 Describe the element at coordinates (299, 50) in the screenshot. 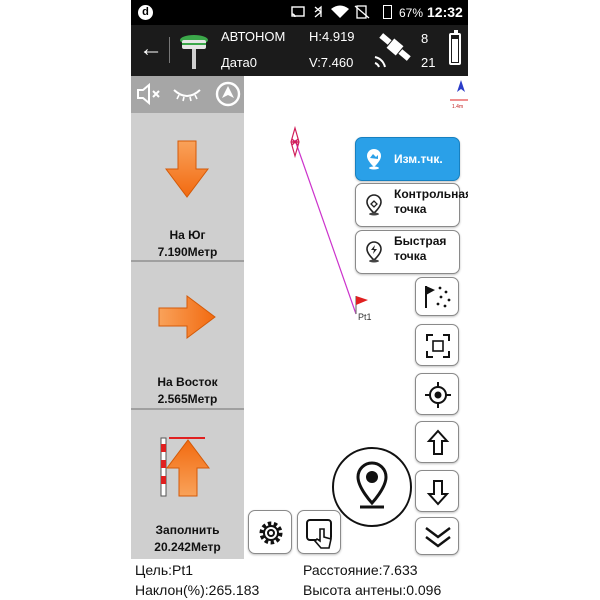

I see `top-app-bar: ← АВТОНОМ Дата0 H:4.919 V:7.460 8 21` at that location.